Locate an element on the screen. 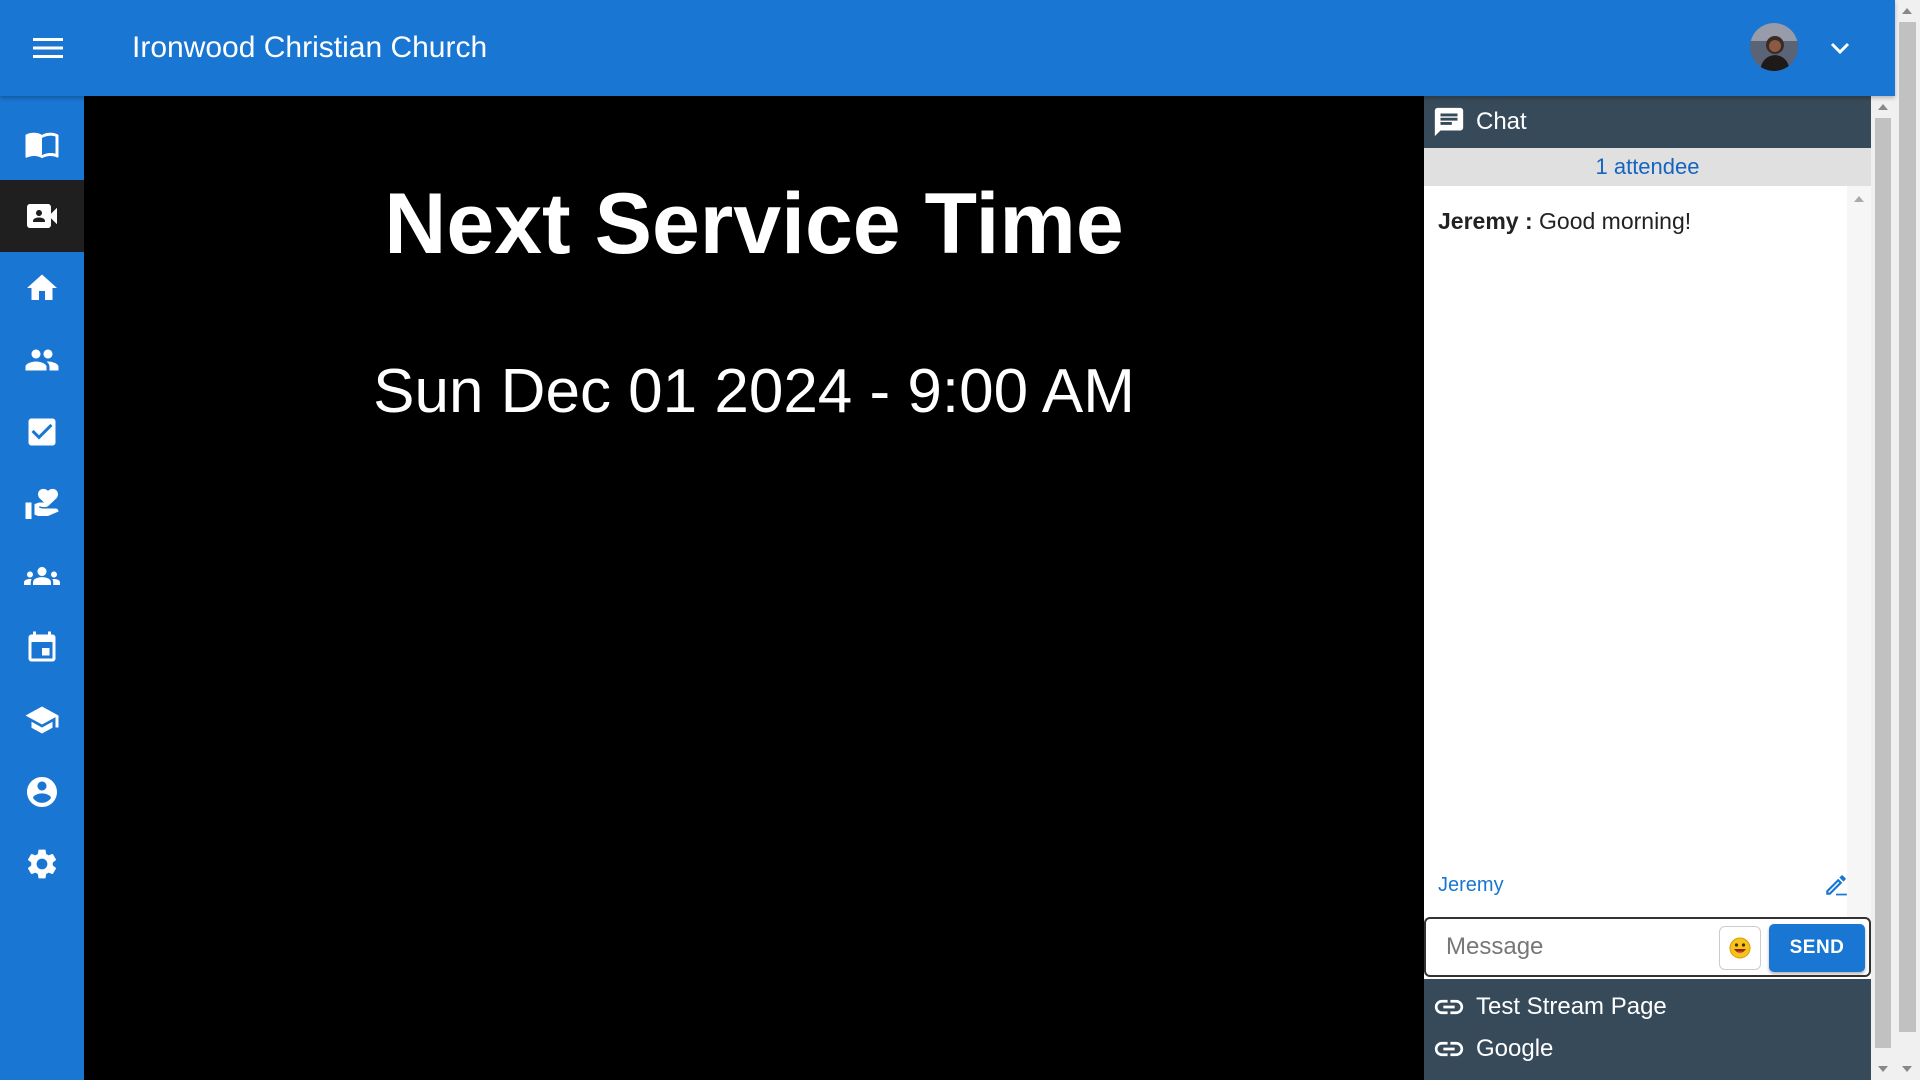 The width and height of the screenshot is (1920, 1080). calendar-icon is located at coordinates (42, 646).